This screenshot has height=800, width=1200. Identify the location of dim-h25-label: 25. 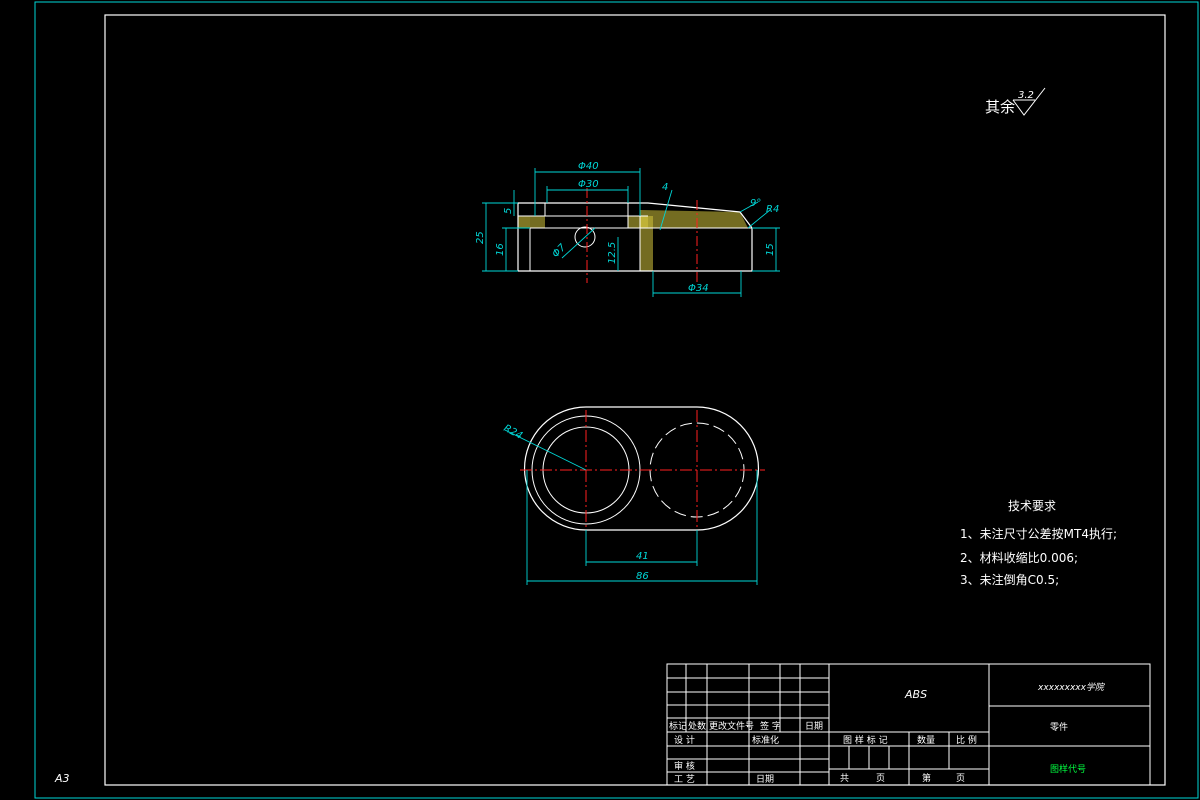
(480, 237).